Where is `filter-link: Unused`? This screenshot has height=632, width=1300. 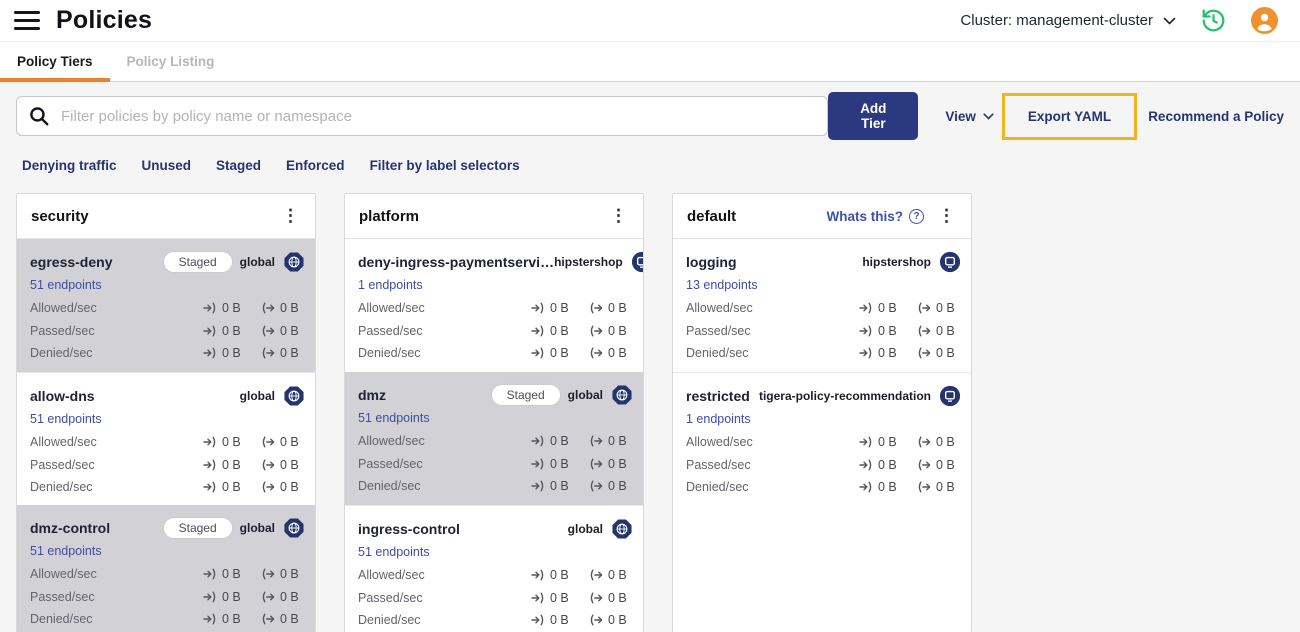 filter-link: Unused is located at coordinates (167, 165).